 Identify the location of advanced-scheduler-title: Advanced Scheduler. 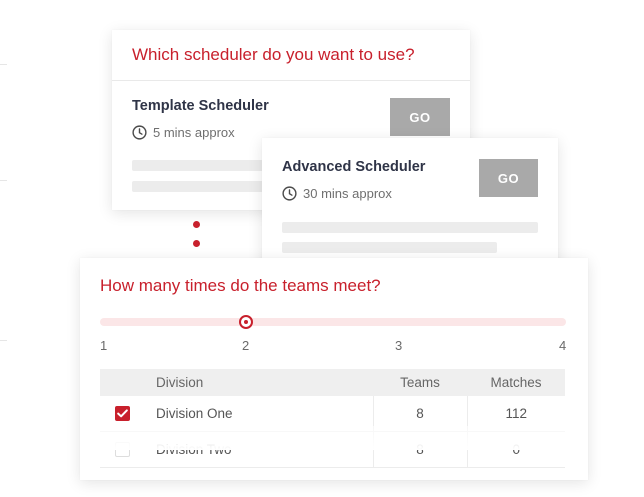
(354, 167).